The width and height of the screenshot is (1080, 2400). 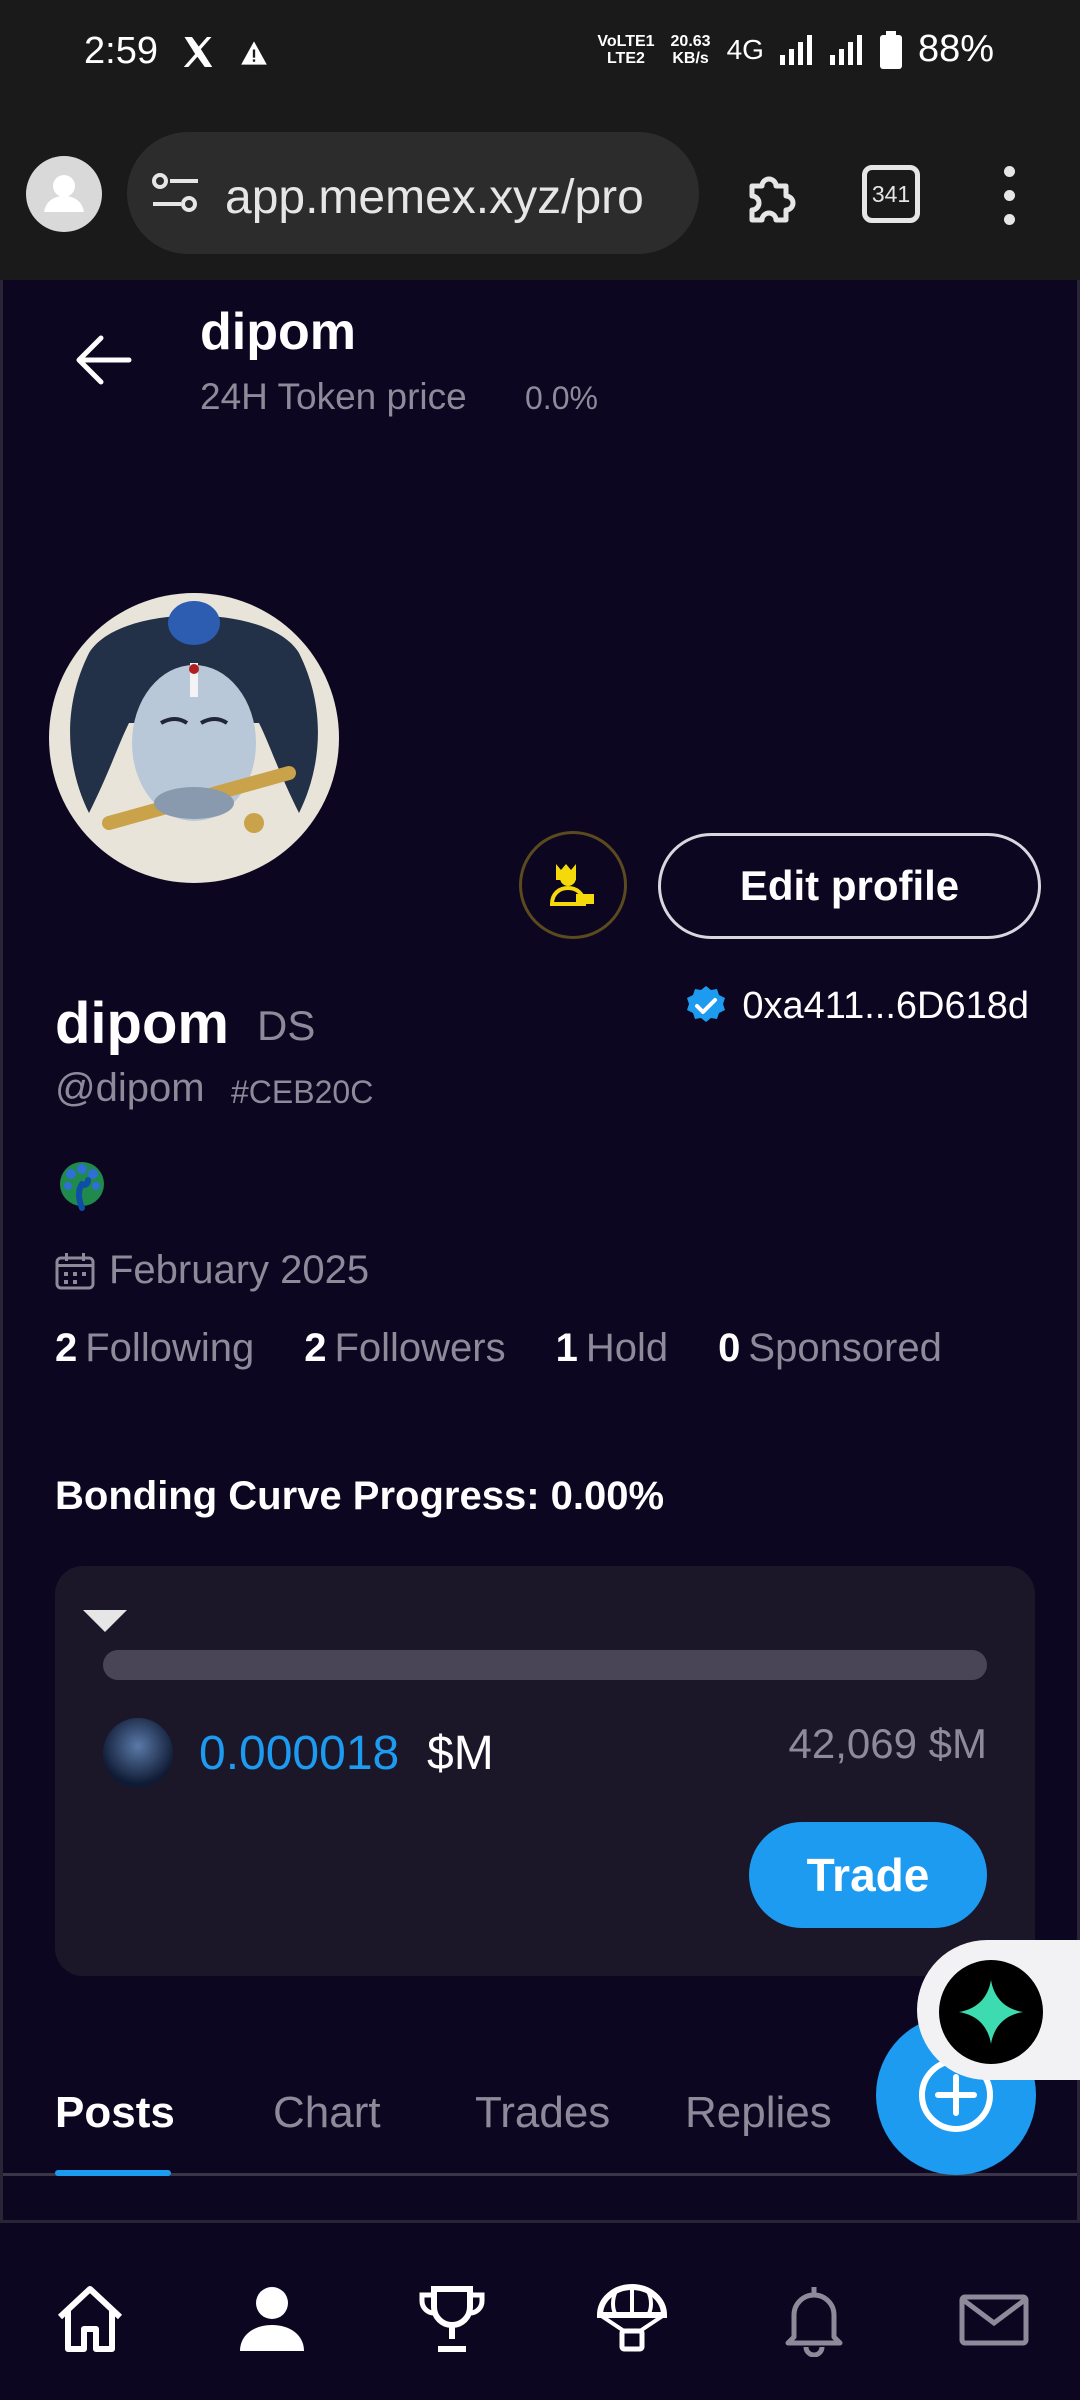 I want to click on header-price-change: 0.0%, so click(x=561, y=398).